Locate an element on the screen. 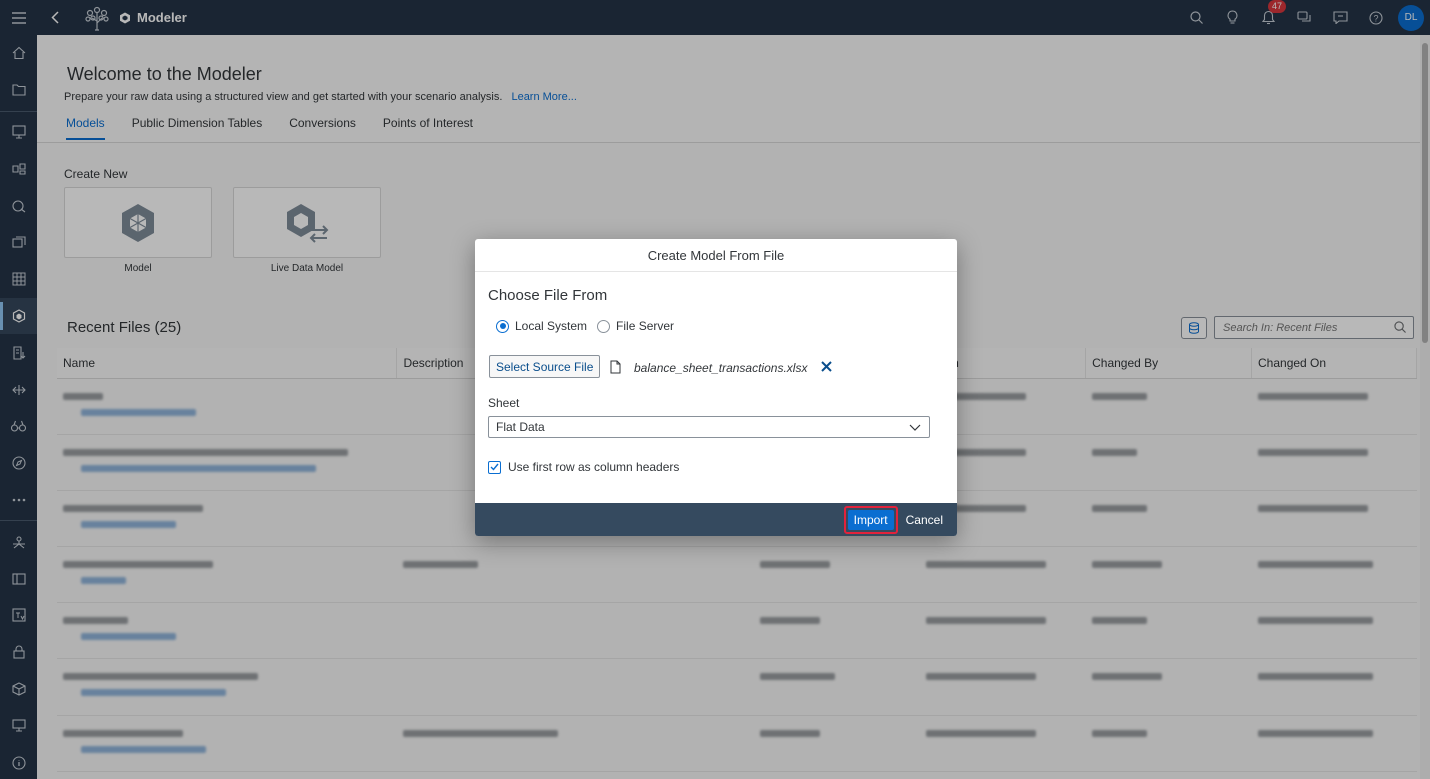  local-system-label: Local System is located at coordinates (551, 326).